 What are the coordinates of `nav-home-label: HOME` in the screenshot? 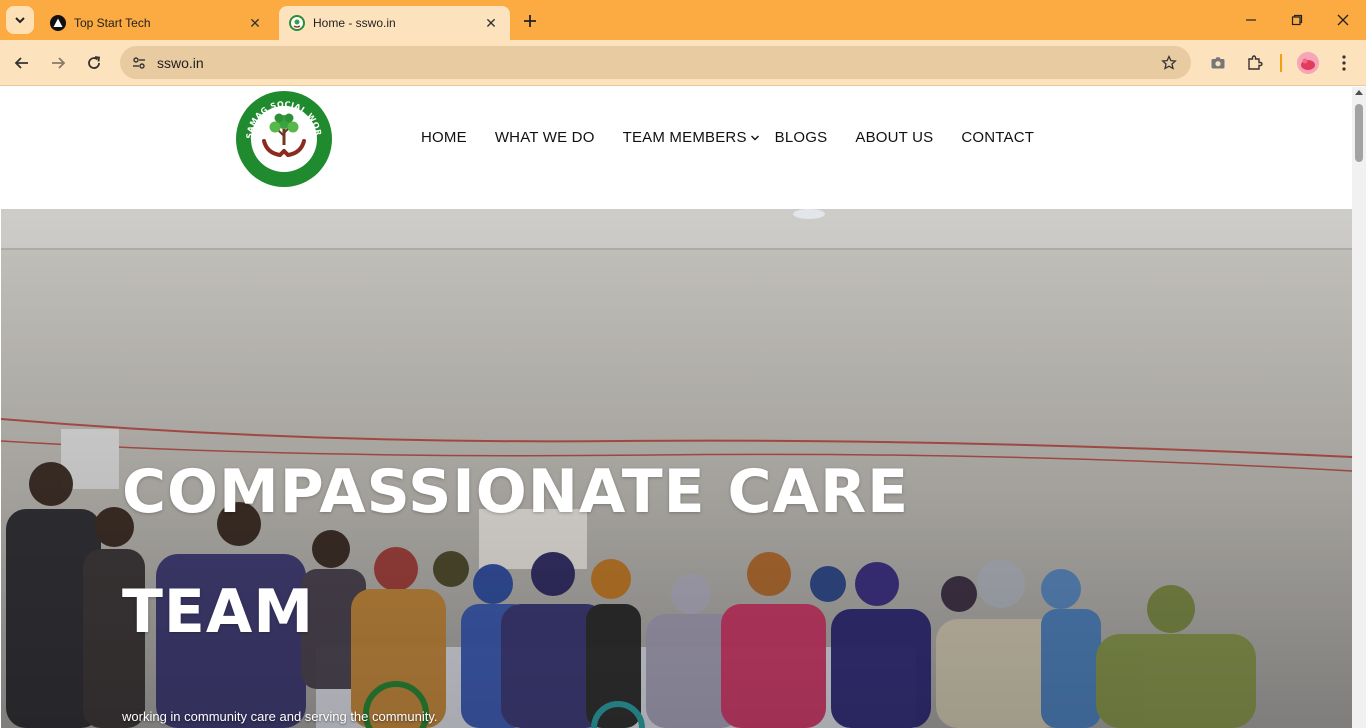 It's located at (444, 137).